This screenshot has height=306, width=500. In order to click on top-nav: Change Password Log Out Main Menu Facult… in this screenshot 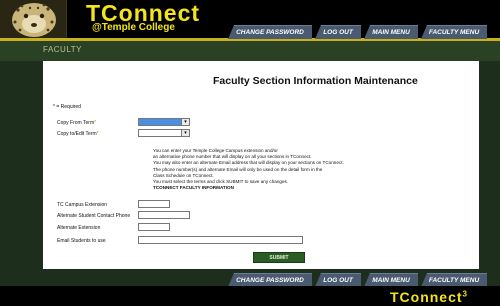, I will do `click(359, 32)`.